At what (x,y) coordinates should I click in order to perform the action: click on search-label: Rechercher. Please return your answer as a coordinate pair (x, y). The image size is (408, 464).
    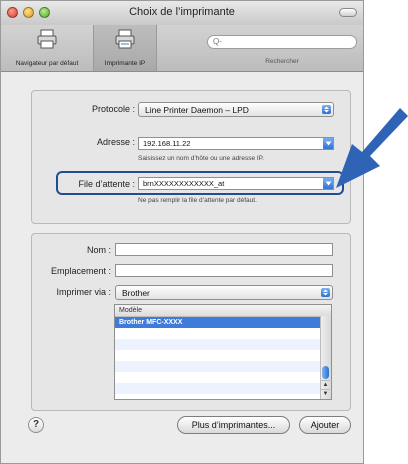
    Looking at the image, I should click on (282, 61).